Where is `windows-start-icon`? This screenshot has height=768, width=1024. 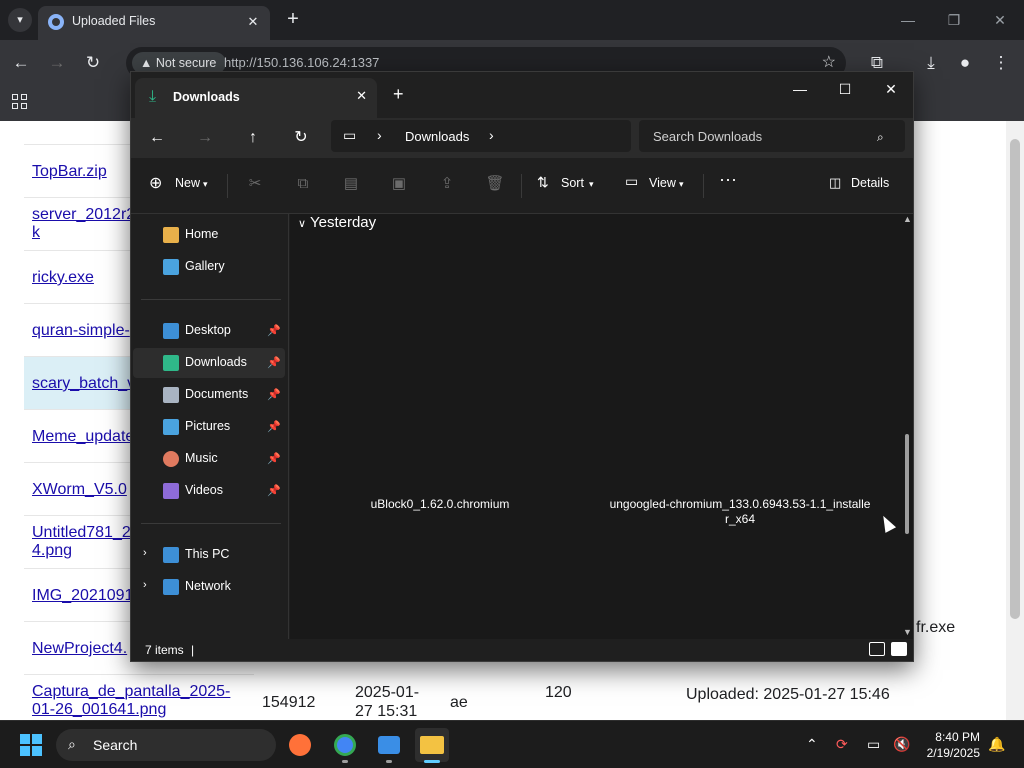 windows-start-icon is located at coordinates (31, 745).